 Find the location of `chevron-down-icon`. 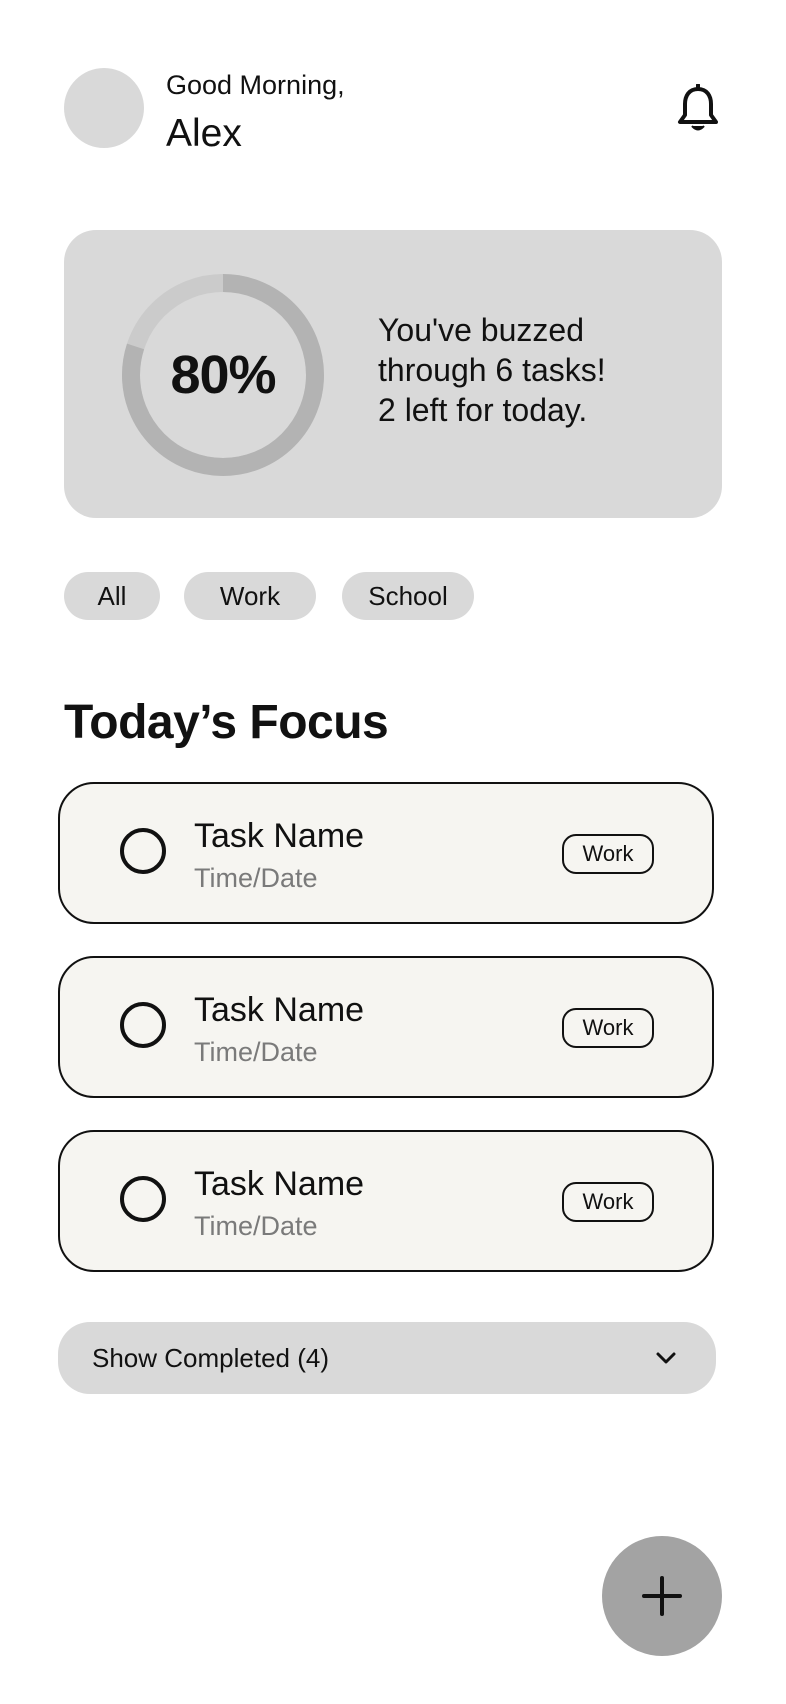

chevron-down-icon is located at coordinates (666, 1358).